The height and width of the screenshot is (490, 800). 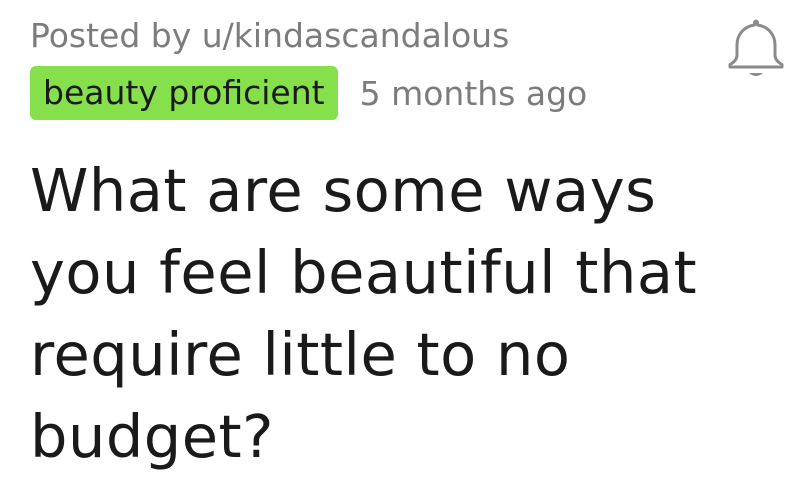 I want to click on post-title-line: budget?, so click(x=152, y=436).